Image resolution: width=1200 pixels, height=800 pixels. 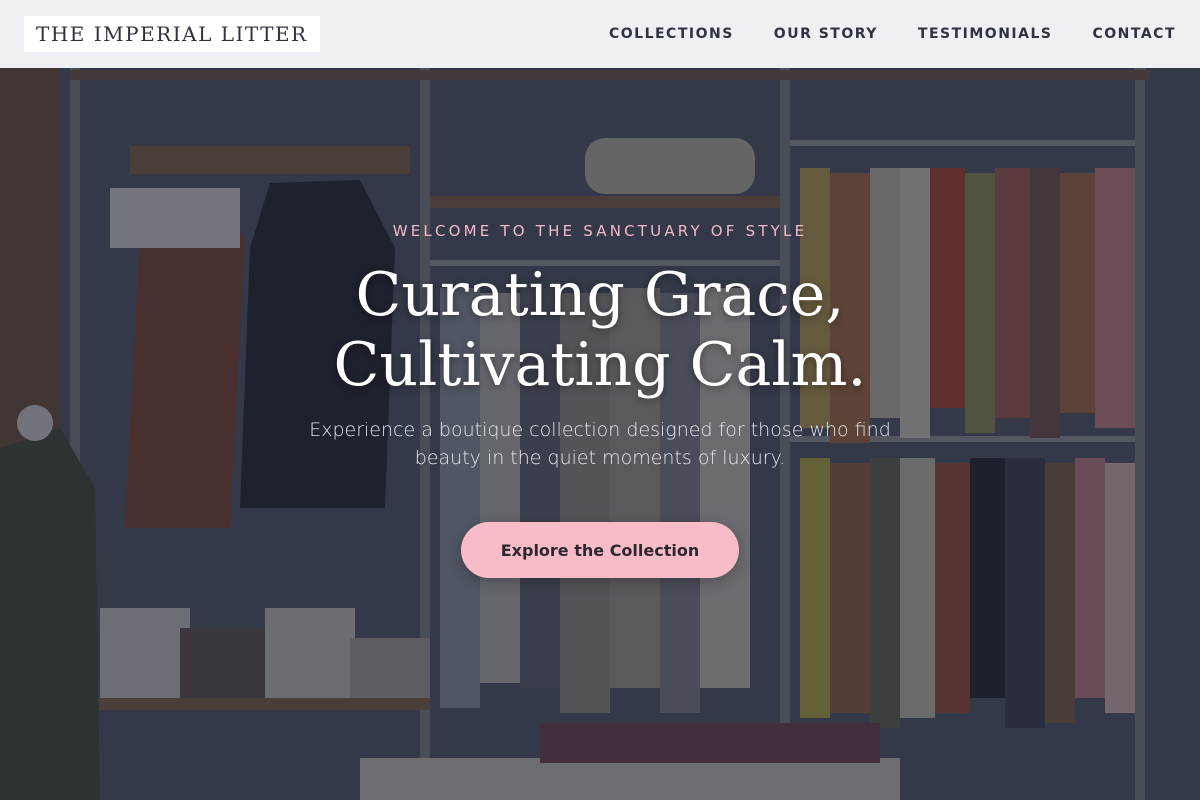 What do you see at coordinates (600, 550) in the screenshot?
I see `explore-collection-button: Explore the Collection` at bounding box center [600, 550].